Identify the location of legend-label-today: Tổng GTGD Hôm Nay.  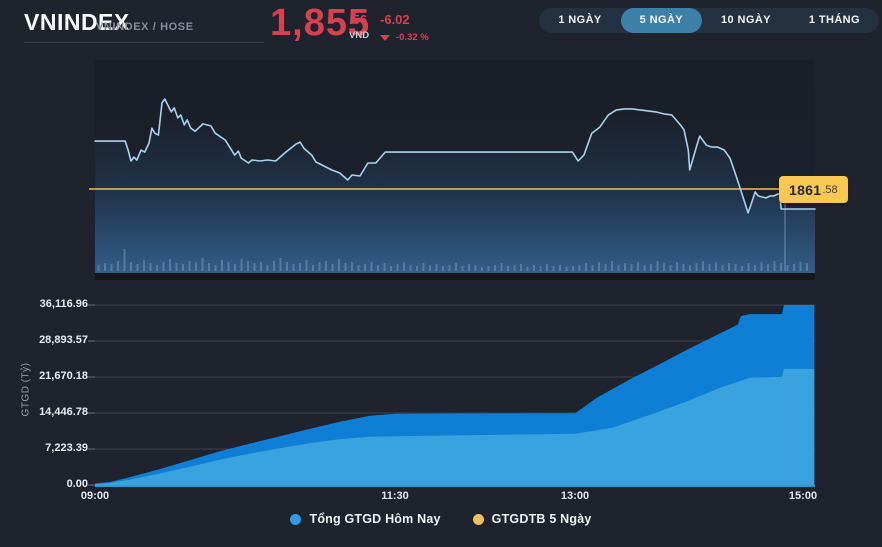
(375, 519).